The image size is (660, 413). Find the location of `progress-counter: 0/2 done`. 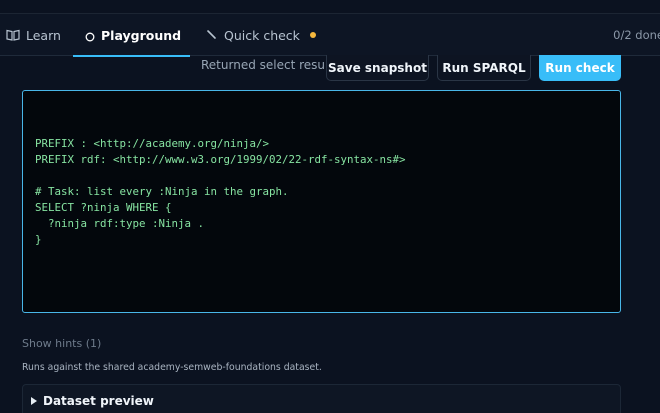

progress-counter: 0/2 done is located at coordinates (636, 35).